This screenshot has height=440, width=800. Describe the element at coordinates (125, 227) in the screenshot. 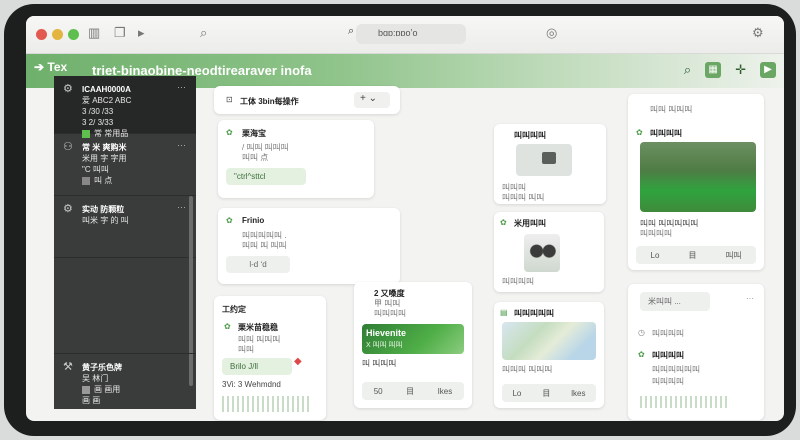

I see `sidebar-item-3: ⚙ ⋯ 实动 防颗粒 叫米 字 的 叫` at that location.